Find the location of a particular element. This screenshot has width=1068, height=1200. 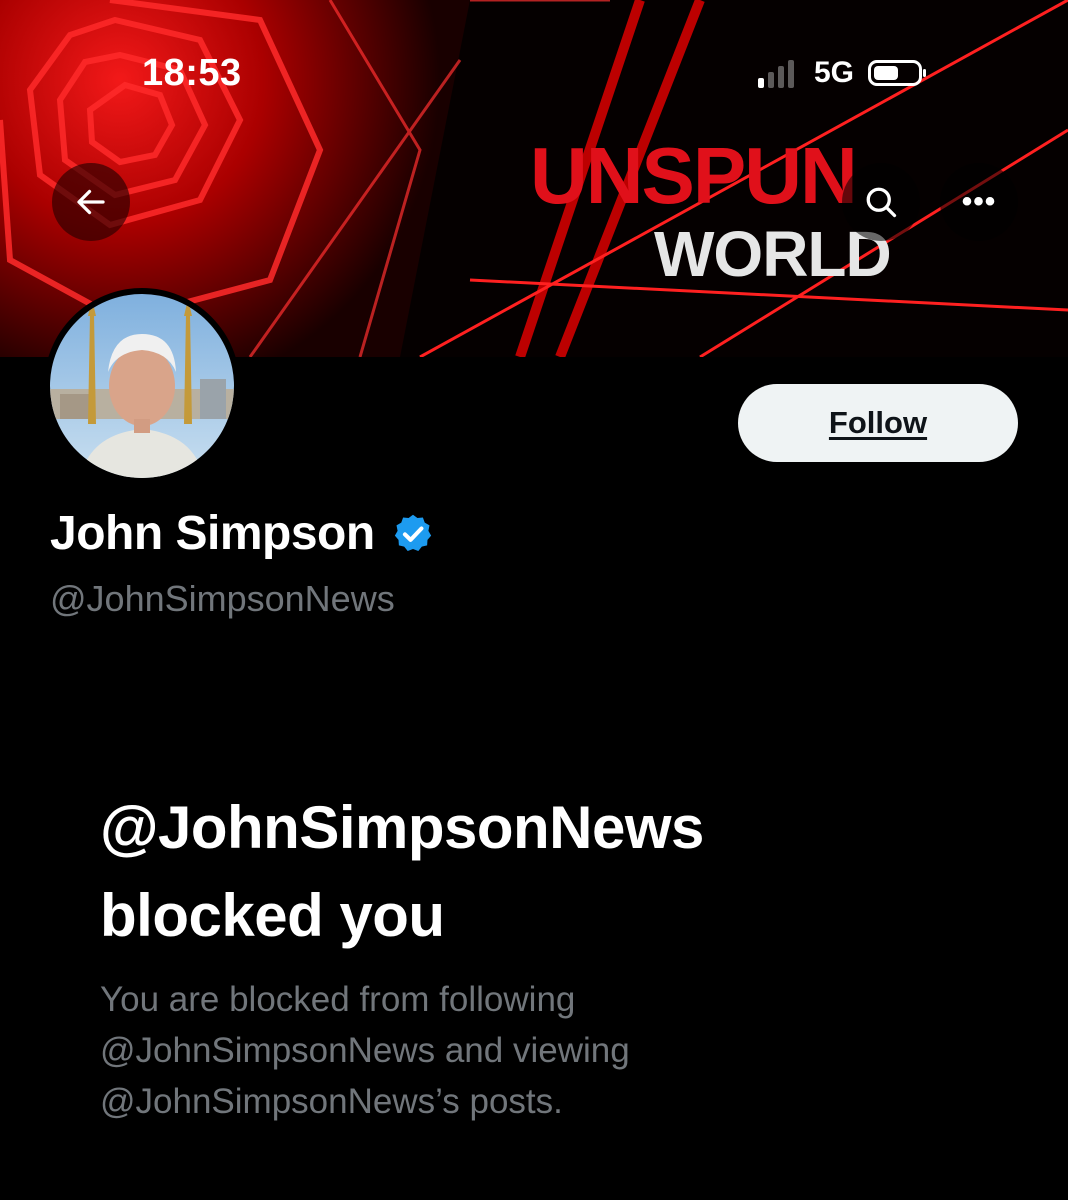

status-indicators: 5G is located at coordinates (842, 73).